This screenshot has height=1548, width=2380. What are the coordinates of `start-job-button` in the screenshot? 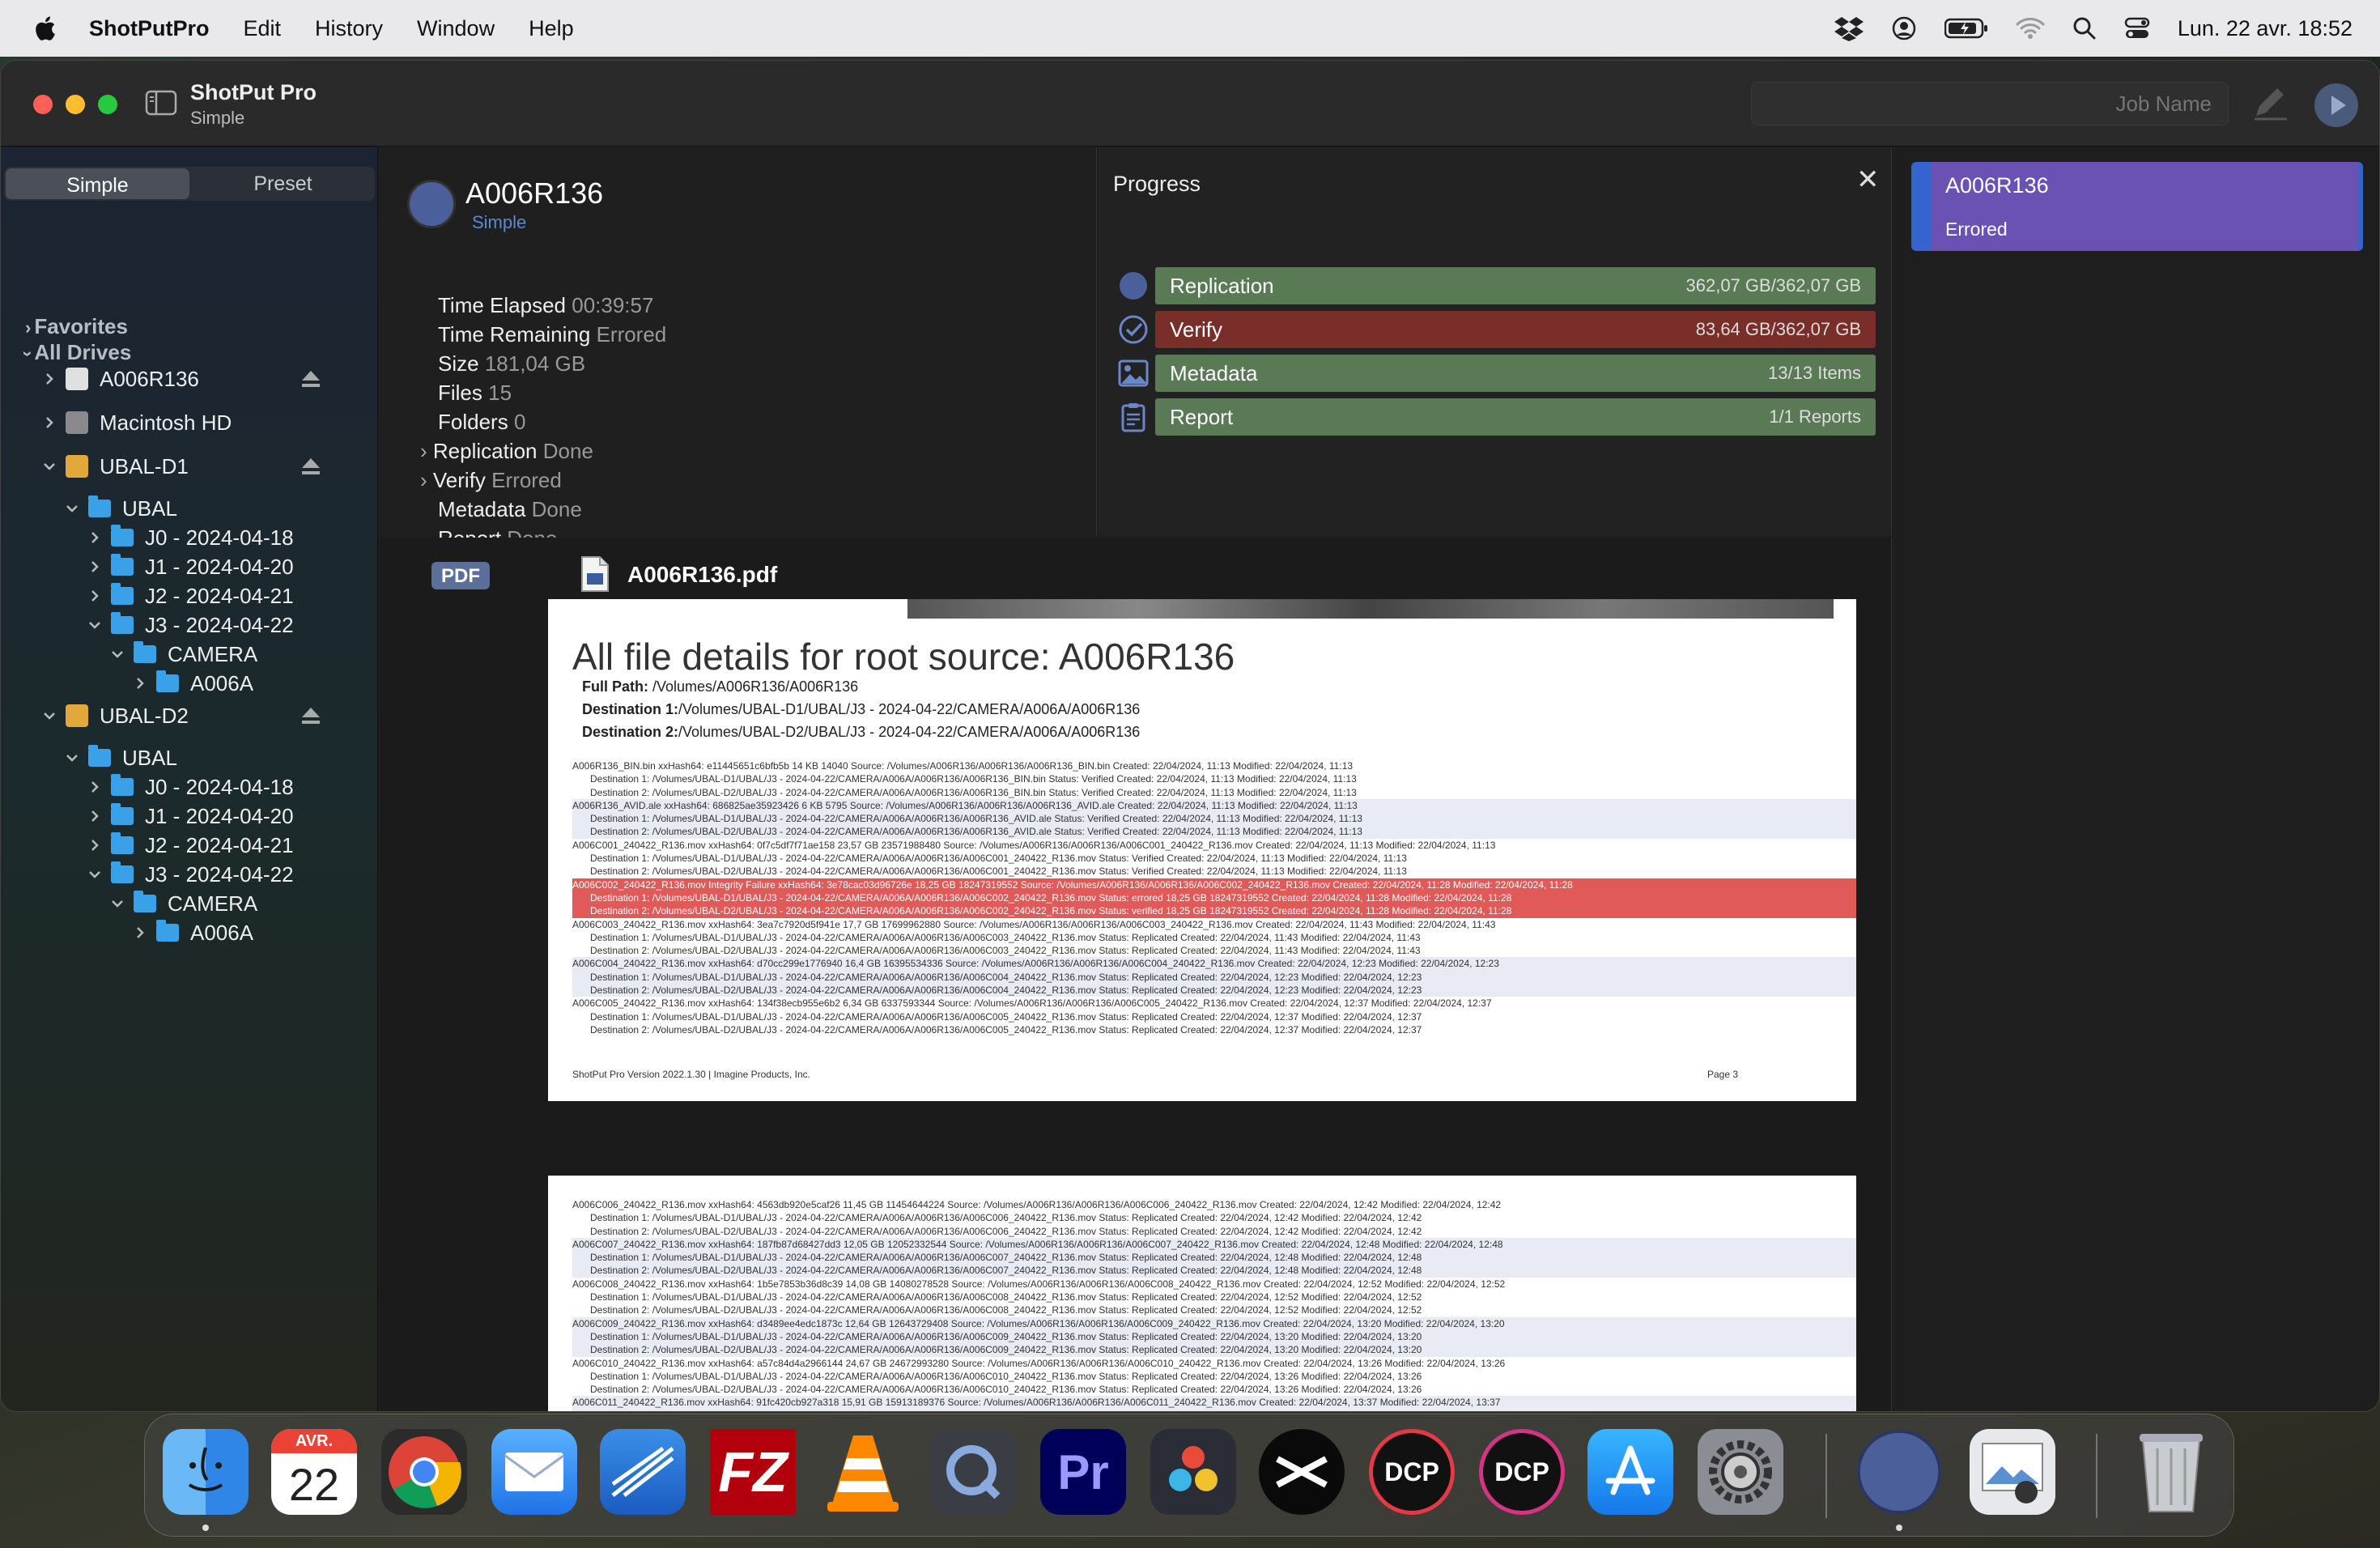 It's located at (2336, 105).